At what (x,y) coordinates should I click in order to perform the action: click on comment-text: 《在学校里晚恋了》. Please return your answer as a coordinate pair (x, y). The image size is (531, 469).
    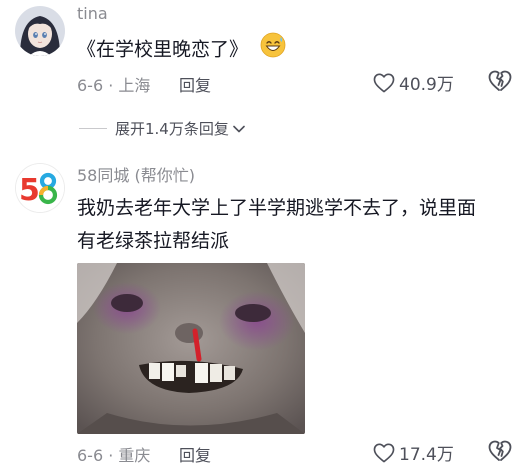
    Looking at the image, I should click on (181, 50).